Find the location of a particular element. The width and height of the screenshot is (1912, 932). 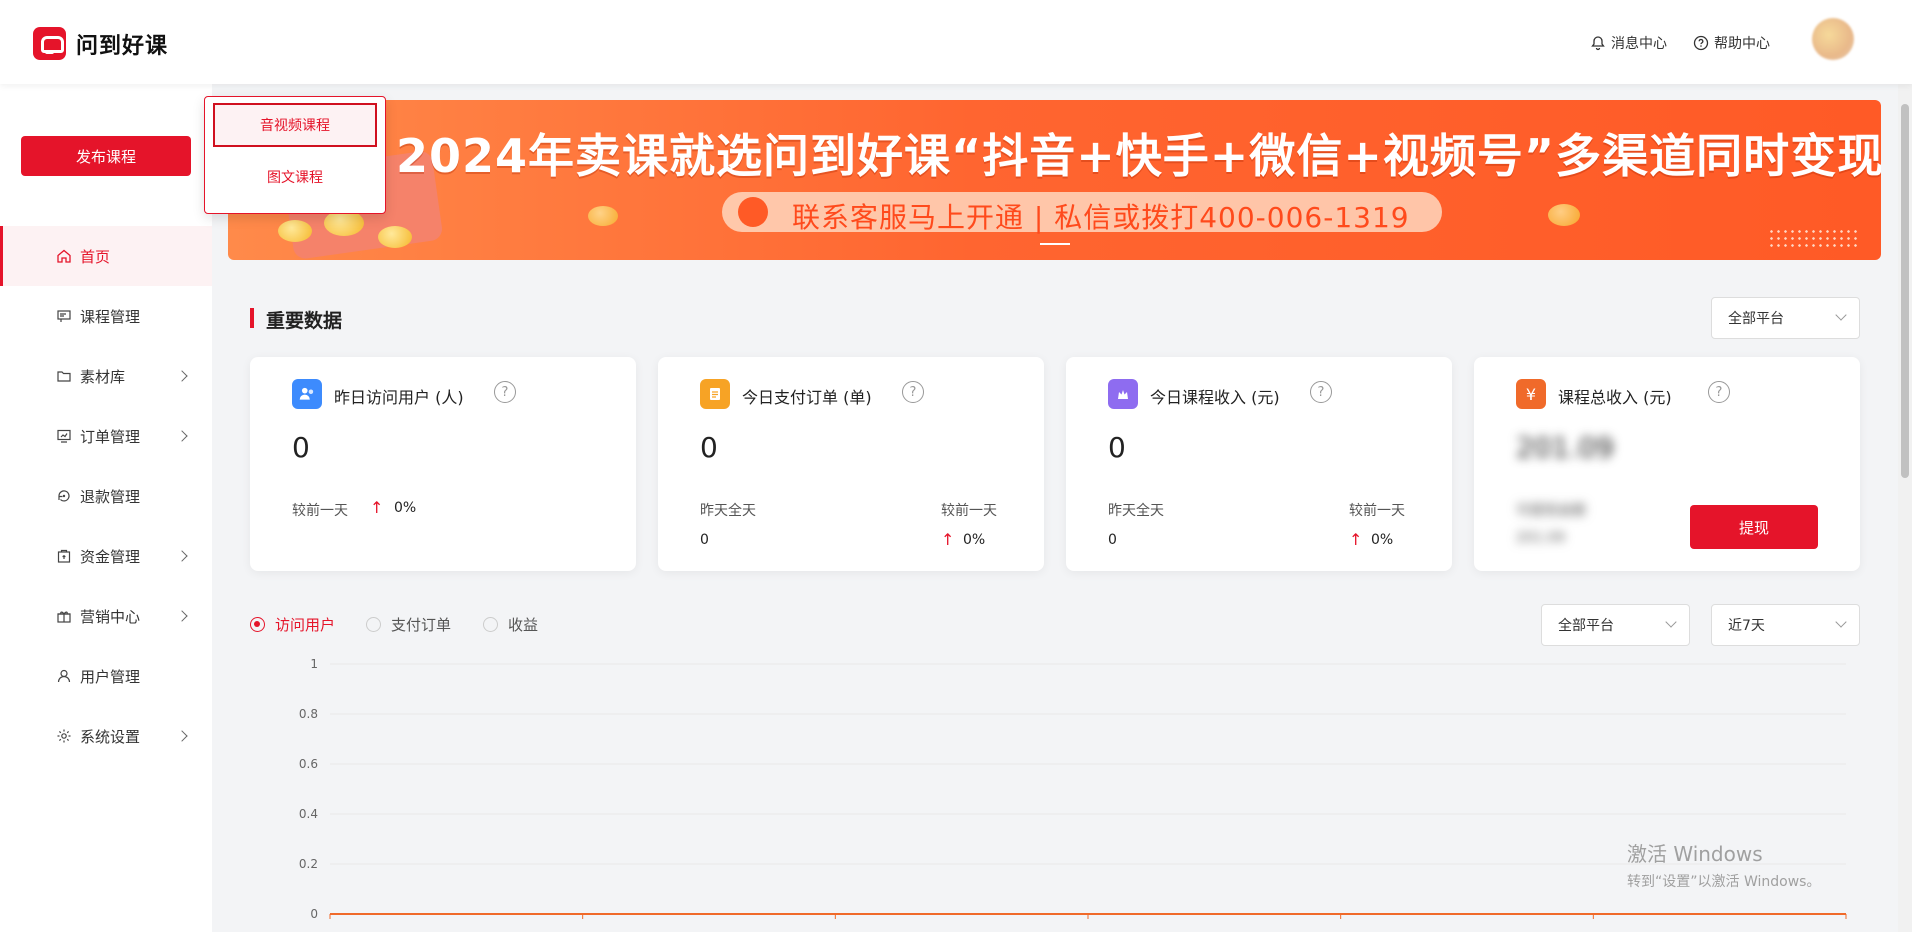

watermark-line1: 激活 Windows is located at coordinates (1695, 854).